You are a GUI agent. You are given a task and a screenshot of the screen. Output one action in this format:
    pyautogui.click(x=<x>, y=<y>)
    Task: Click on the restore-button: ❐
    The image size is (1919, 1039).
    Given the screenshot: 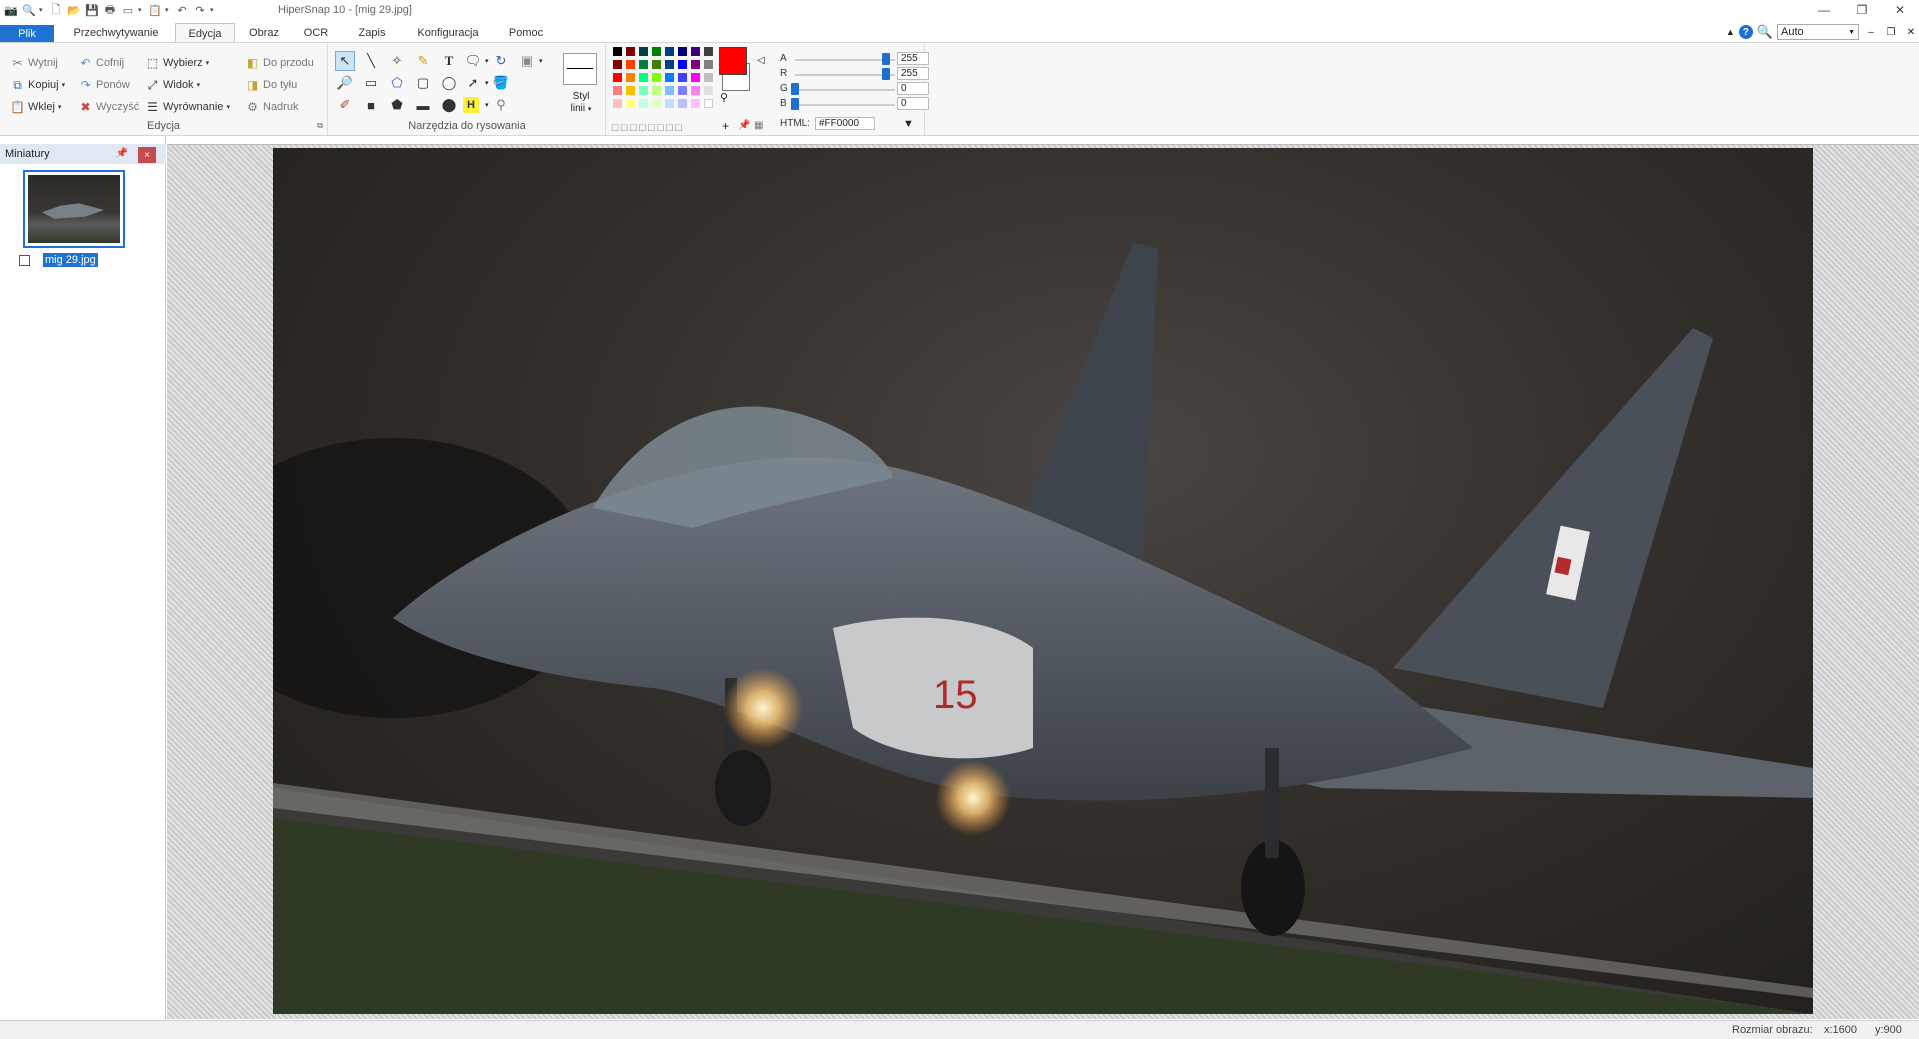 What is the action you would take?
    pyautogui.click(x=1862, y=10)
    